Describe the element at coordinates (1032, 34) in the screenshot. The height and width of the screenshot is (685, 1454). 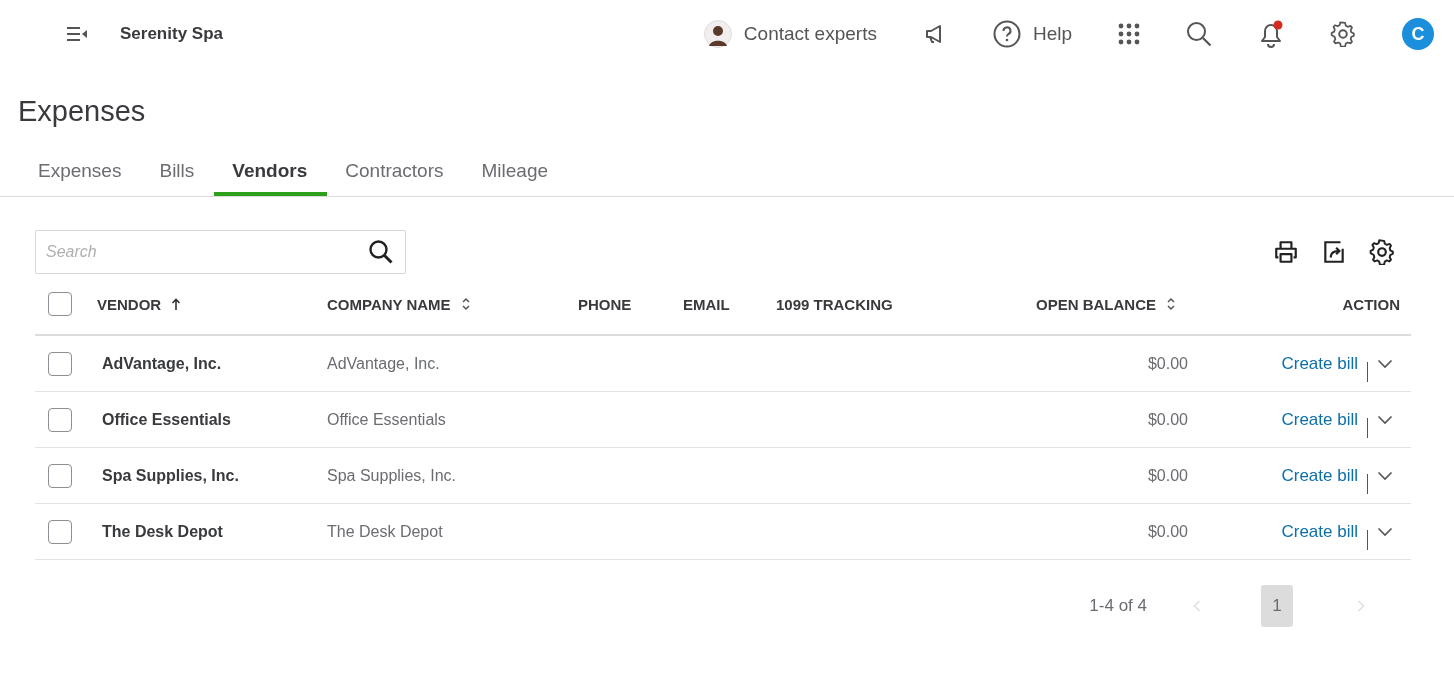
I see `help-button: Help` at that location.